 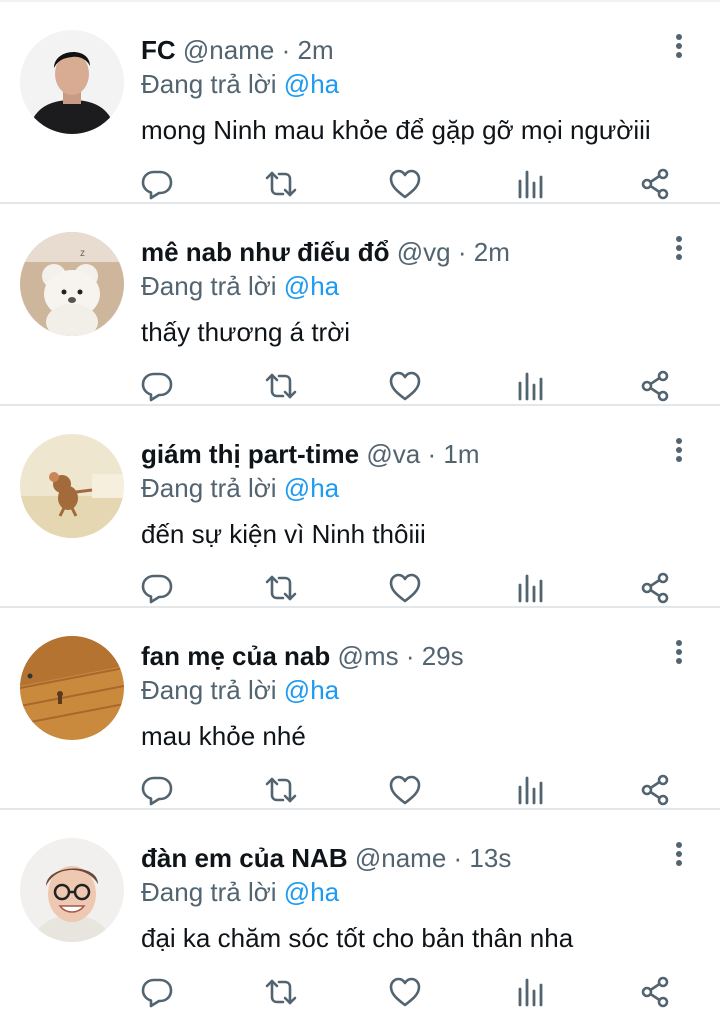 I want to click on tweet-header: FC @name · 2m, so click(x=400, y=50).